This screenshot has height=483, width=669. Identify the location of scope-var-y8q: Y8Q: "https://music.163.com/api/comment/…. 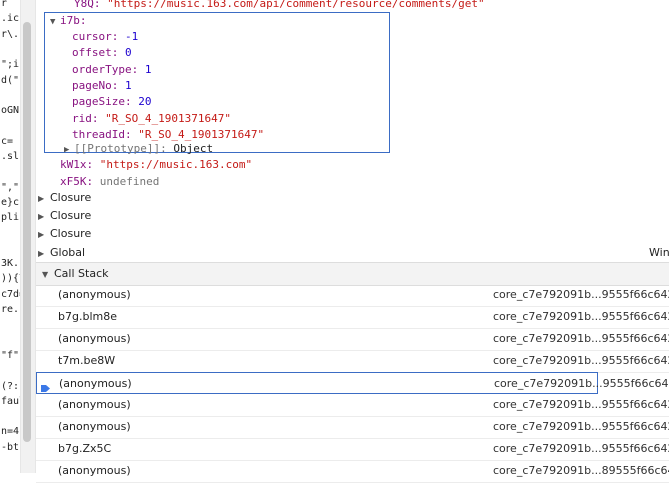
(279, 5).